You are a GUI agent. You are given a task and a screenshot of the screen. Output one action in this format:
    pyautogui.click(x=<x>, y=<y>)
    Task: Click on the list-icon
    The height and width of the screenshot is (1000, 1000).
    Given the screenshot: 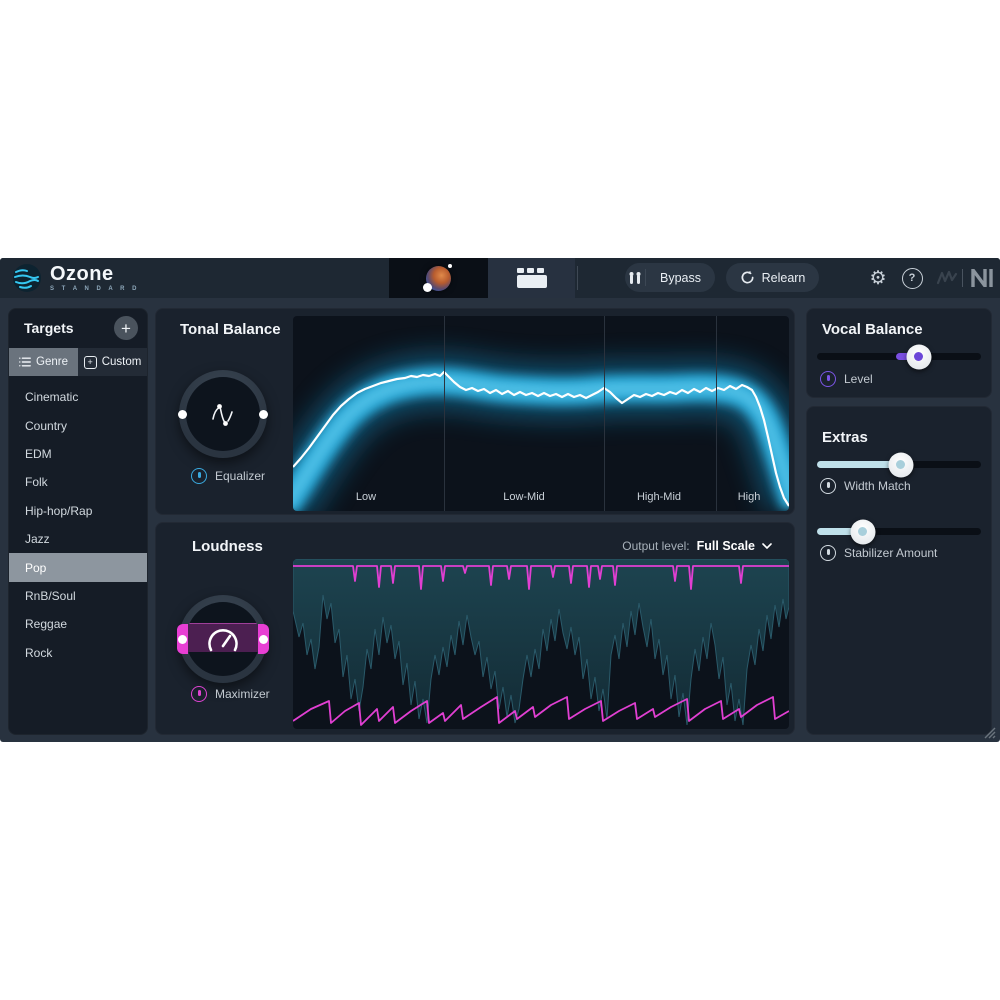 What is the action you would take?
    pyautogui.click(x=25, y=362)
    